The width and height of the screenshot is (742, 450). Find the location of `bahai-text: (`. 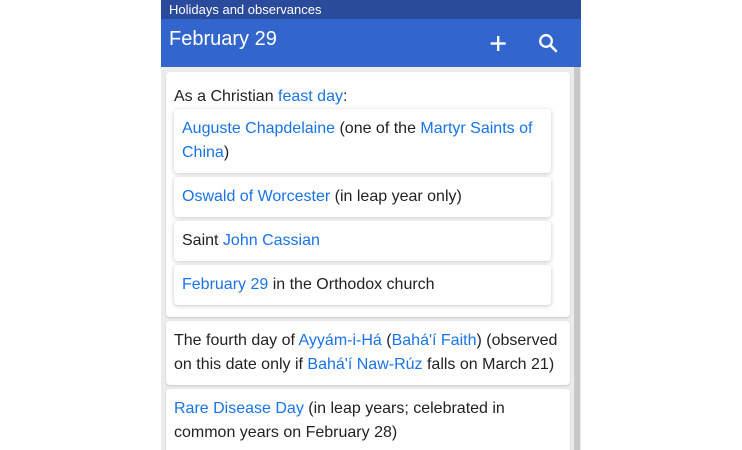

bahai-text: ( is located at coordinates (386, 340).